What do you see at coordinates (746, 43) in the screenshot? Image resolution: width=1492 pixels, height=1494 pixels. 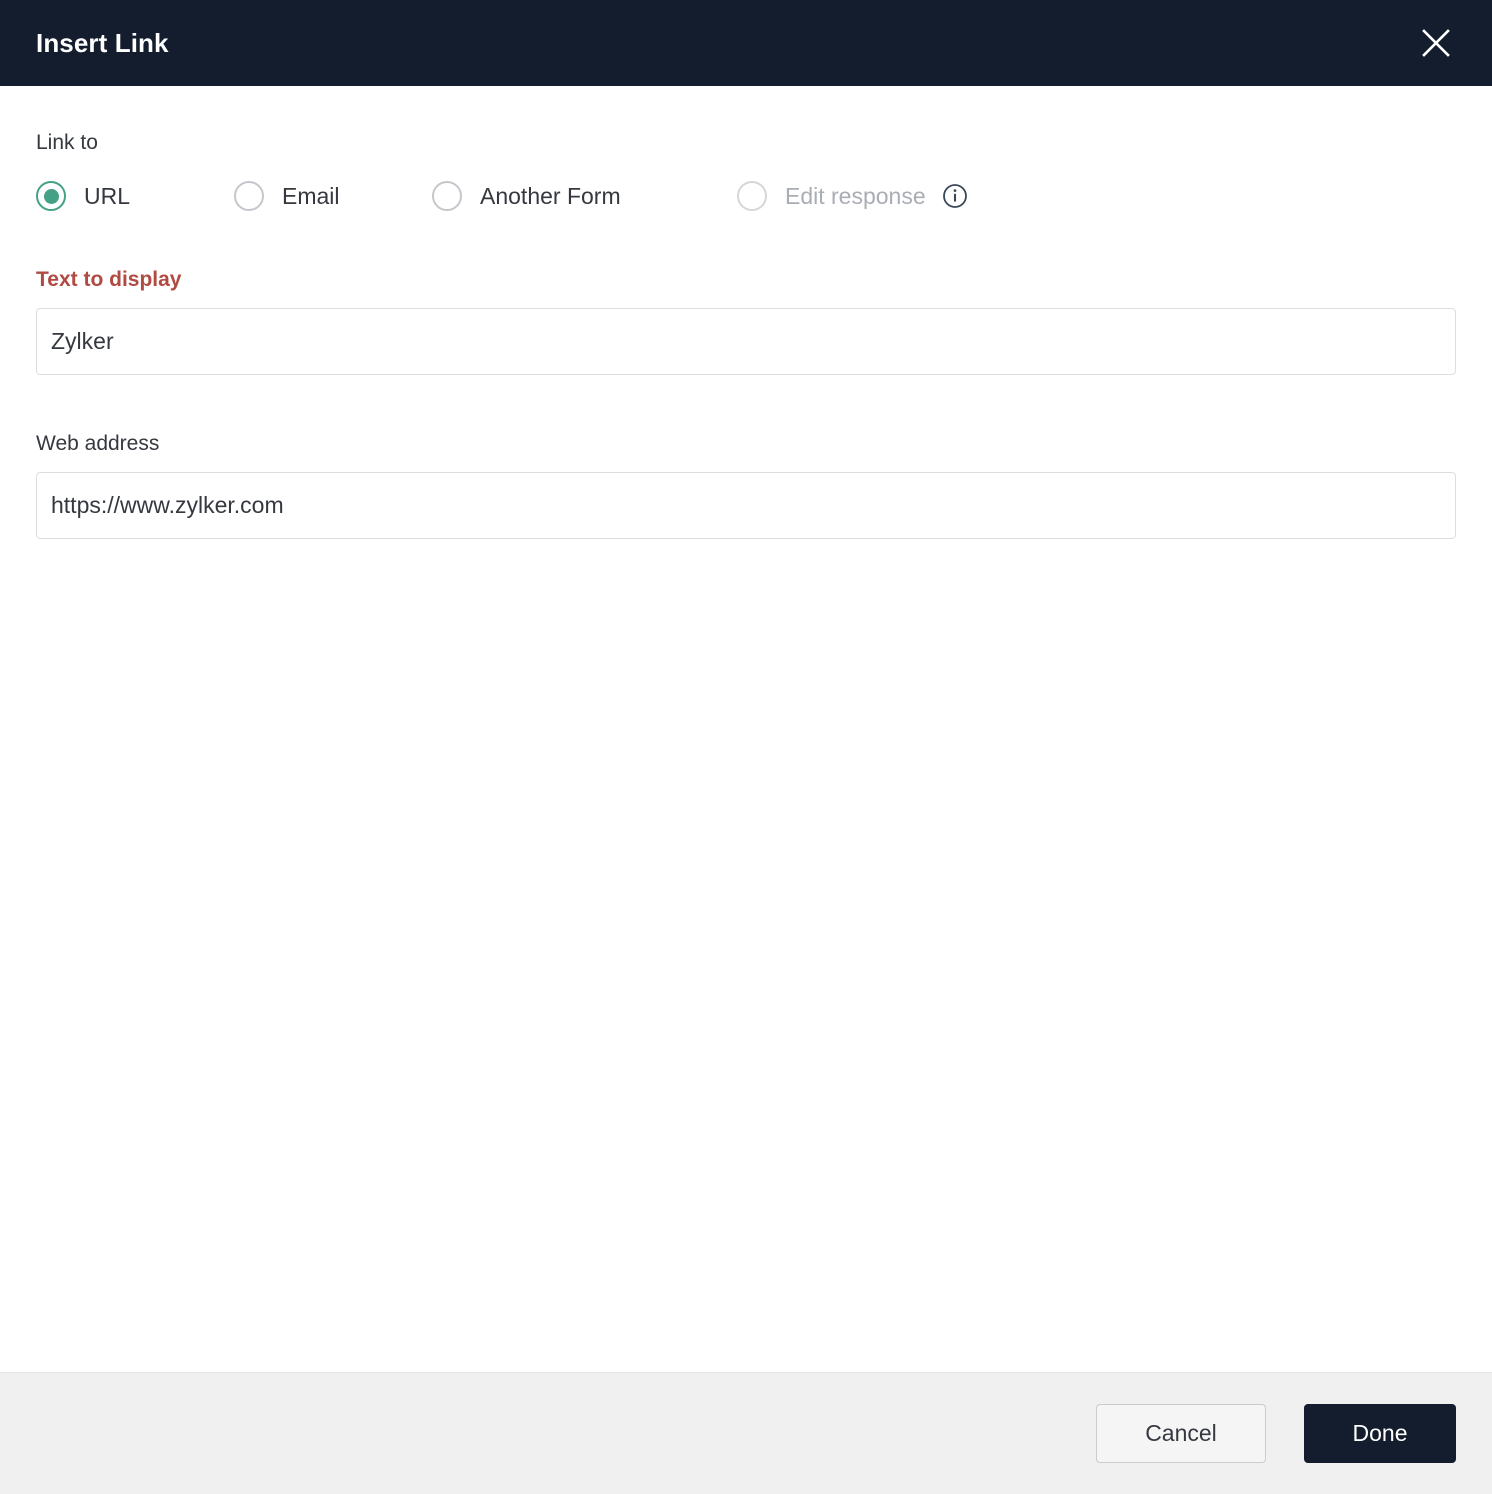 I see `dialog-header: Insert Link` at bounding box center [746, 43].